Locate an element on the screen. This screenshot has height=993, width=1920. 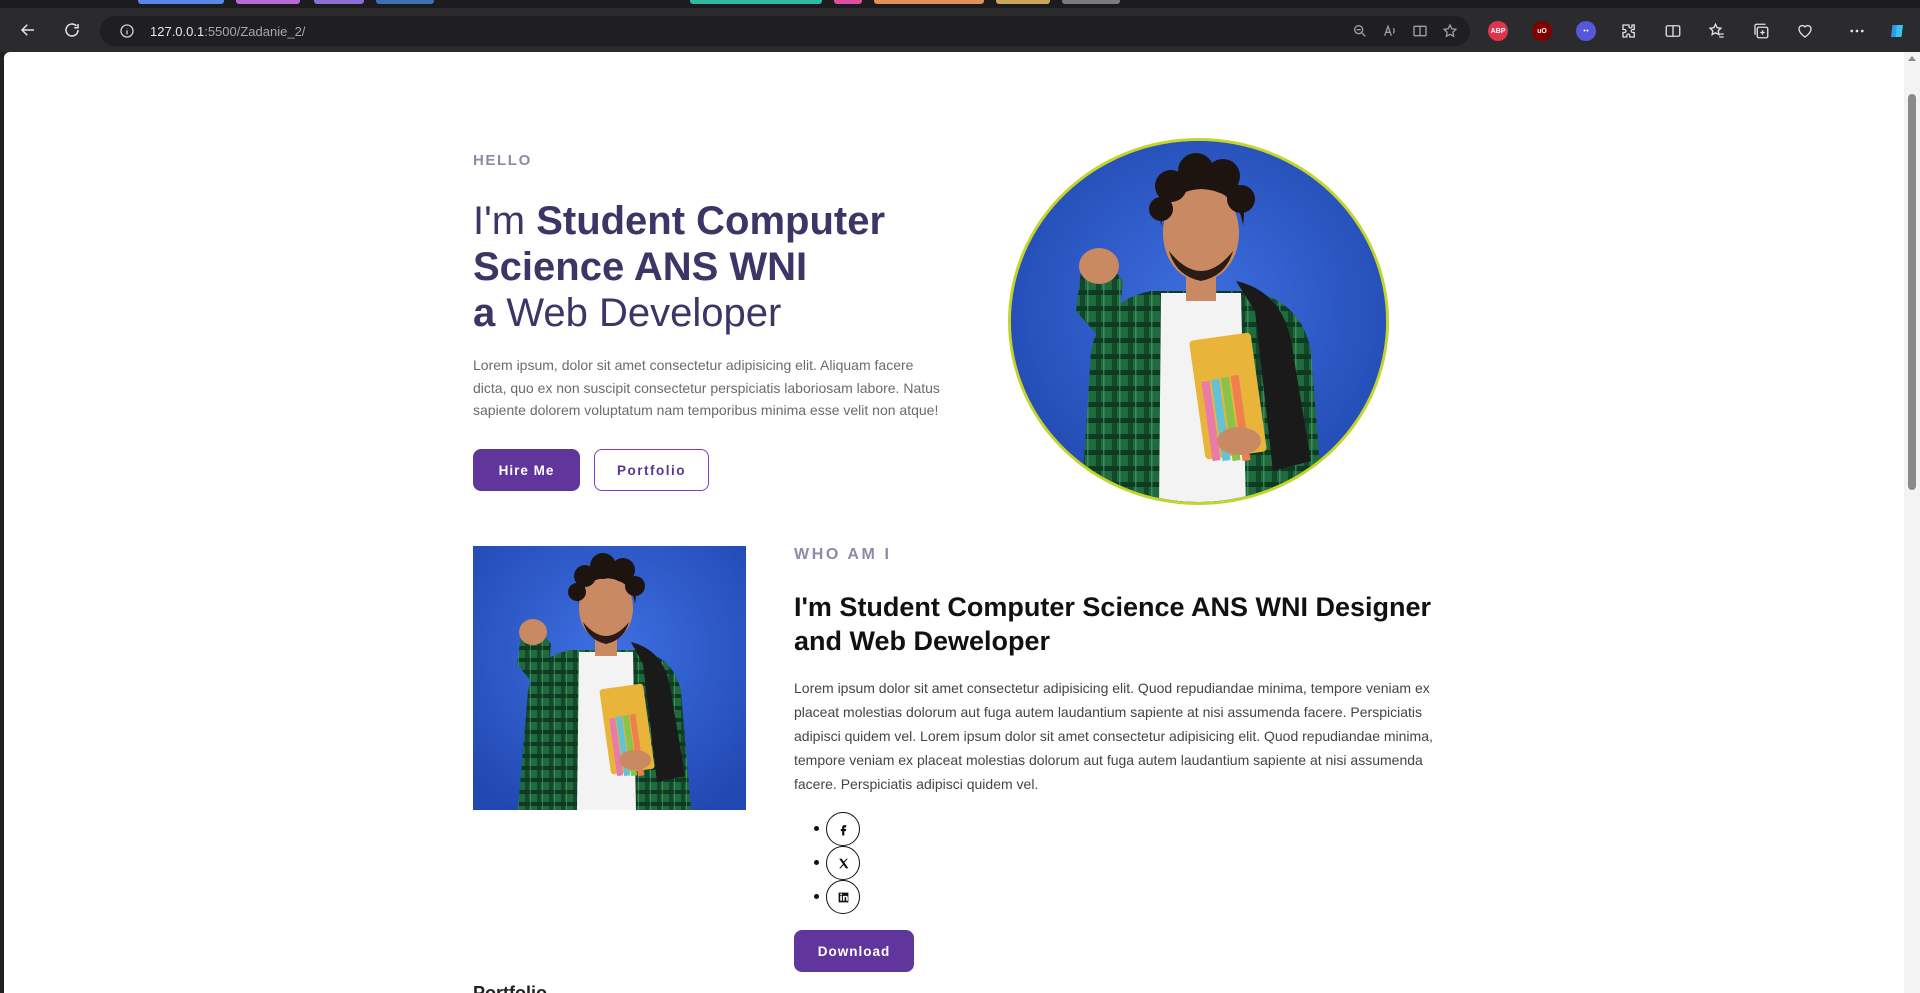
site-info-icon is located at coordinates (127, 31).